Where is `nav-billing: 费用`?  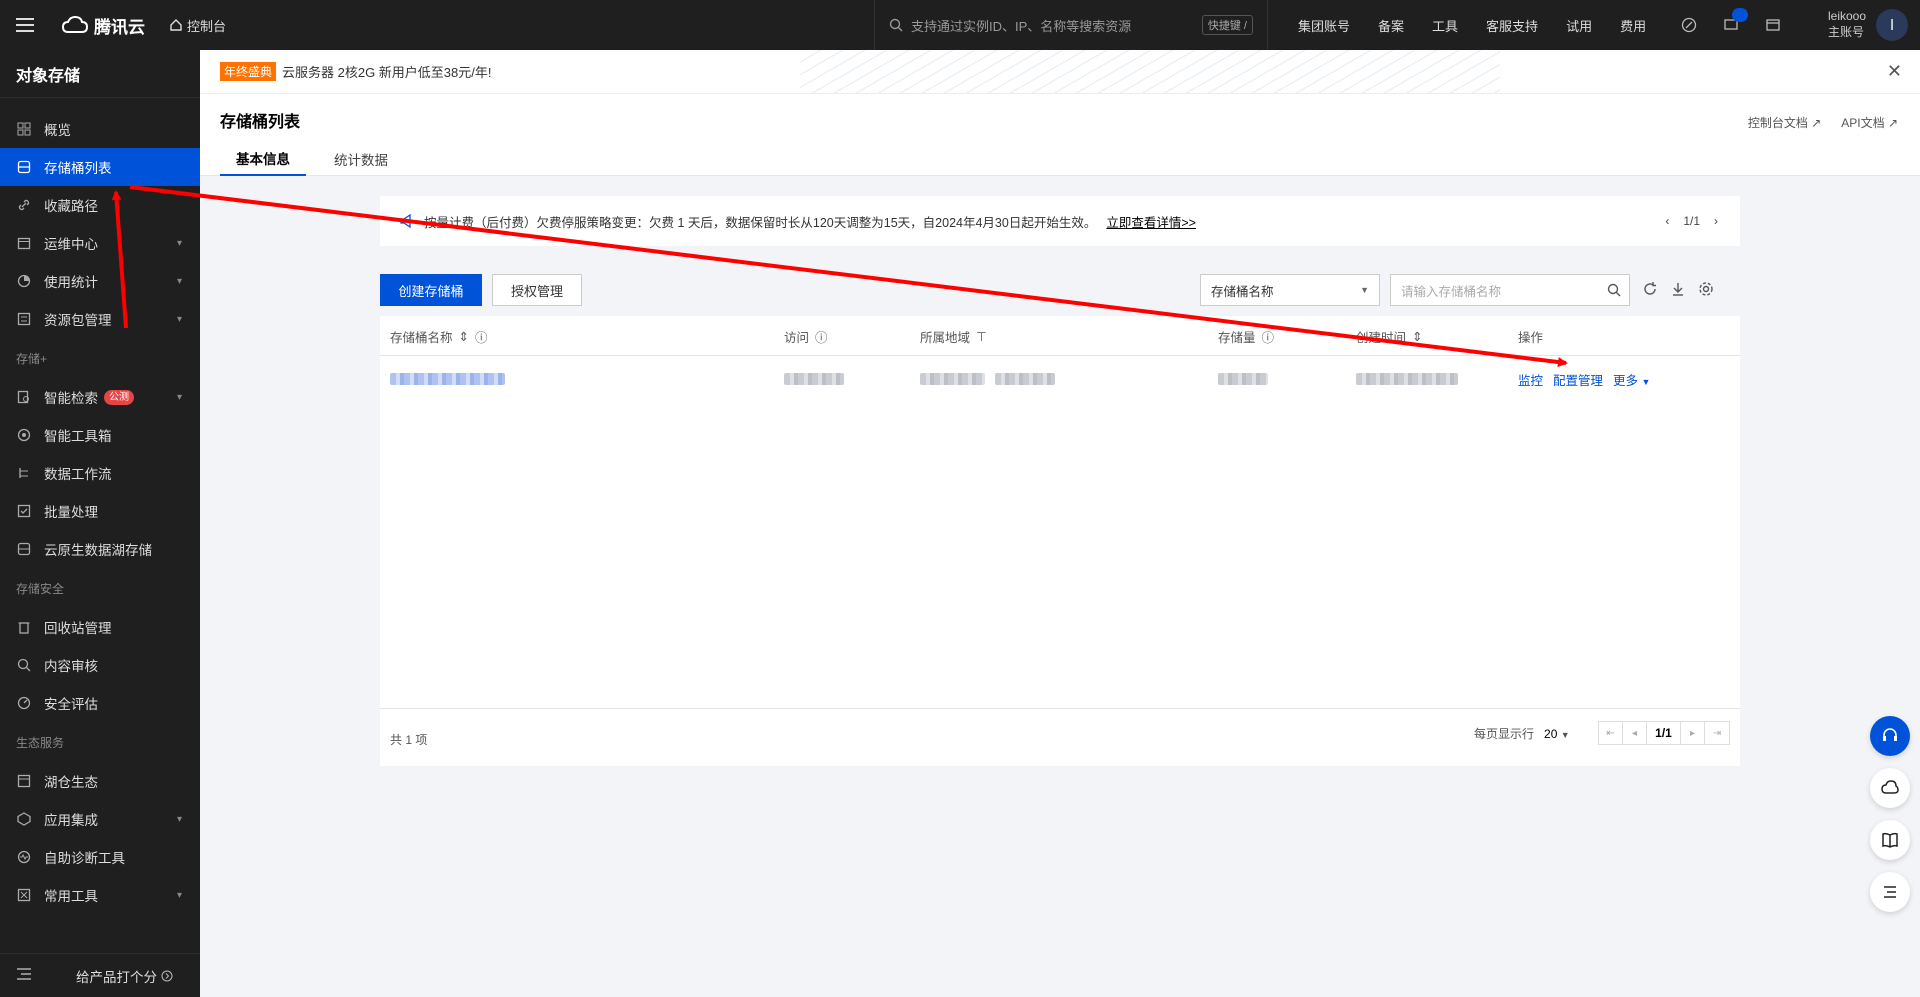
nav-billing: 费用 is located at coordinates (1633, 25).